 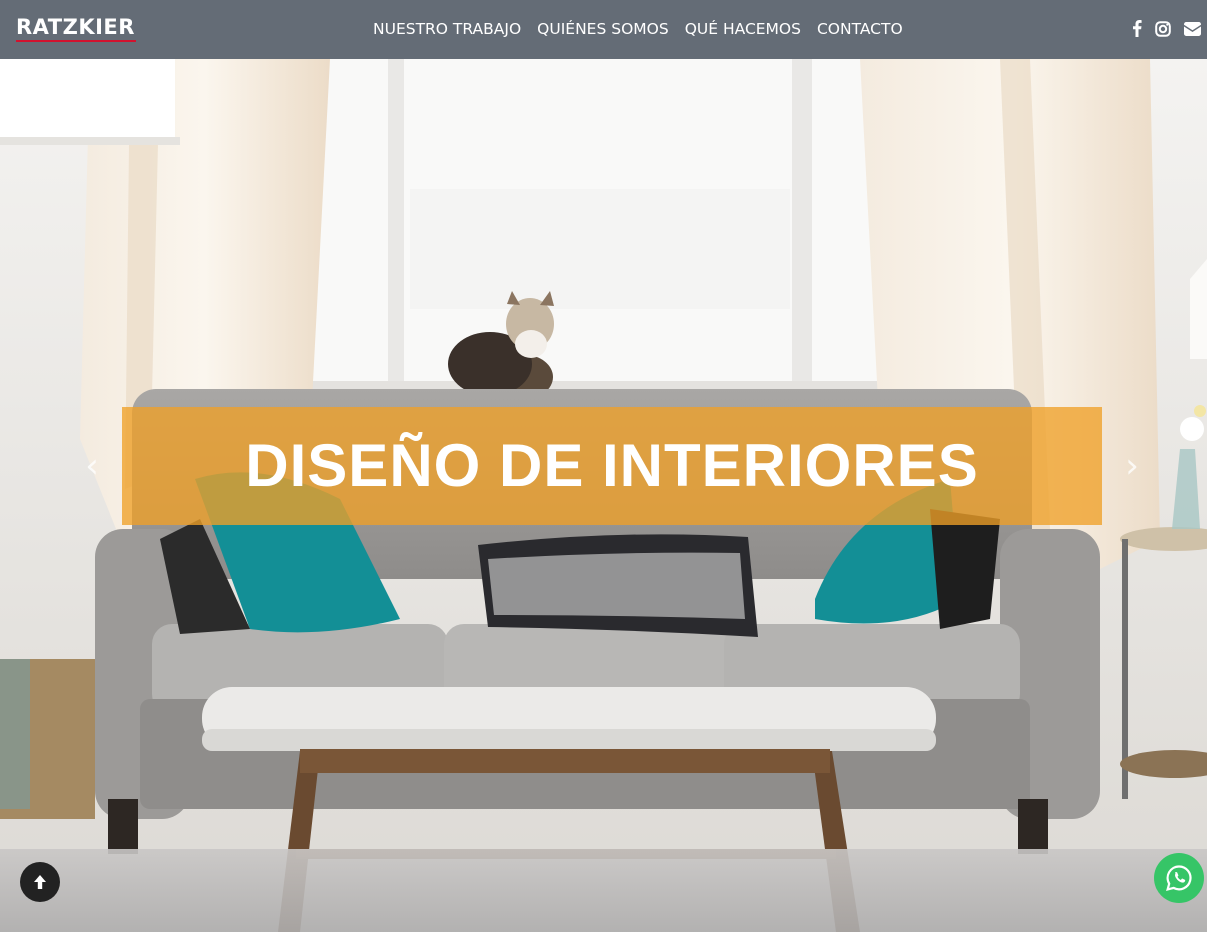 I want to click on hero-title-banner: DISEÑO DE INTERIORES, so click(x=612, y=466).